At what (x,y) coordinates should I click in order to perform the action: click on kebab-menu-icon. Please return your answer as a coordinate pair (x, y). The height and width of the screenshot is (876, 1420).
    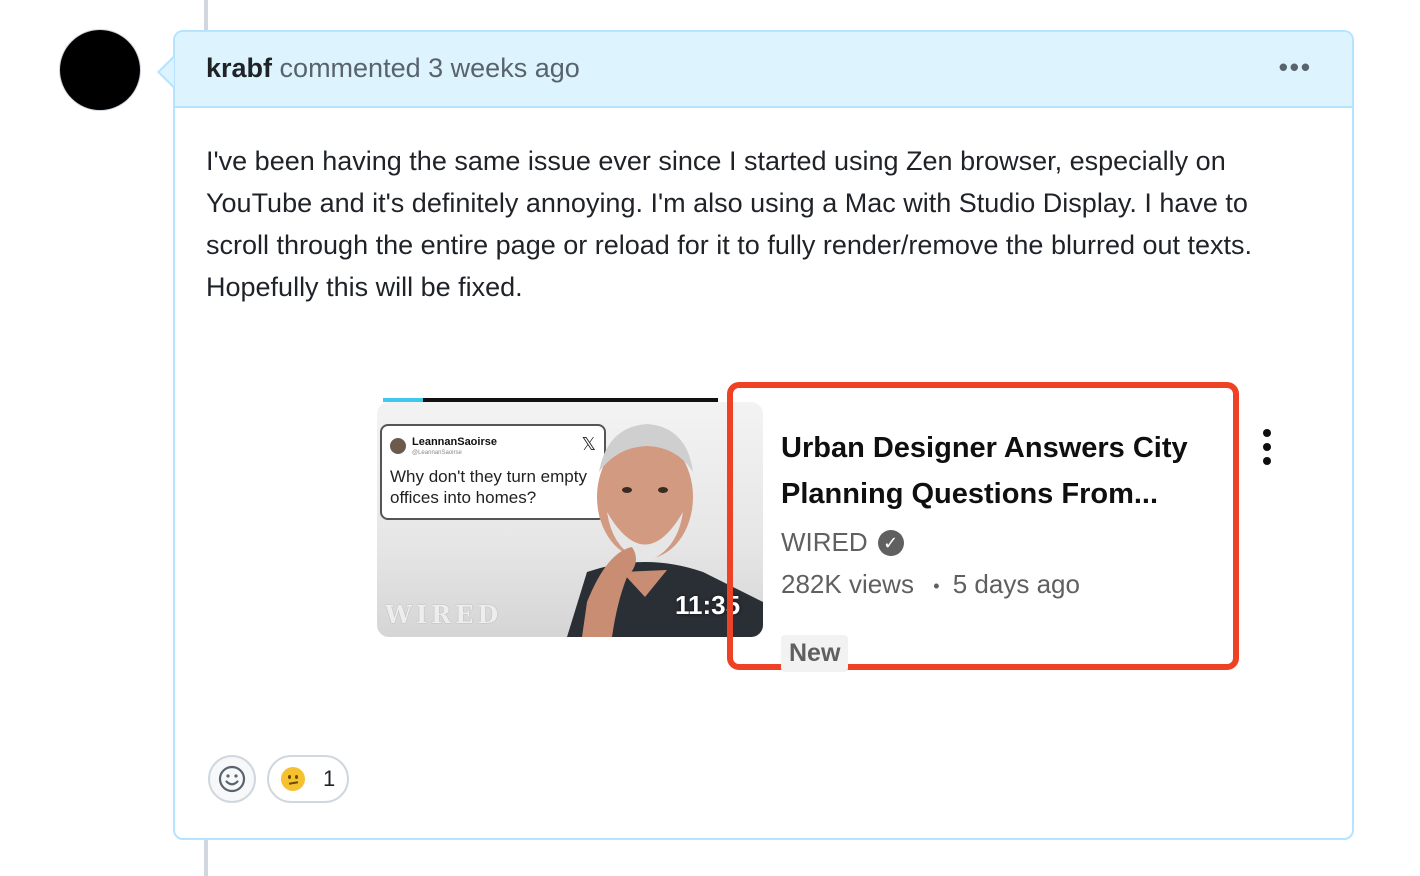
    Looking at the image, I should click on (1267, 450).